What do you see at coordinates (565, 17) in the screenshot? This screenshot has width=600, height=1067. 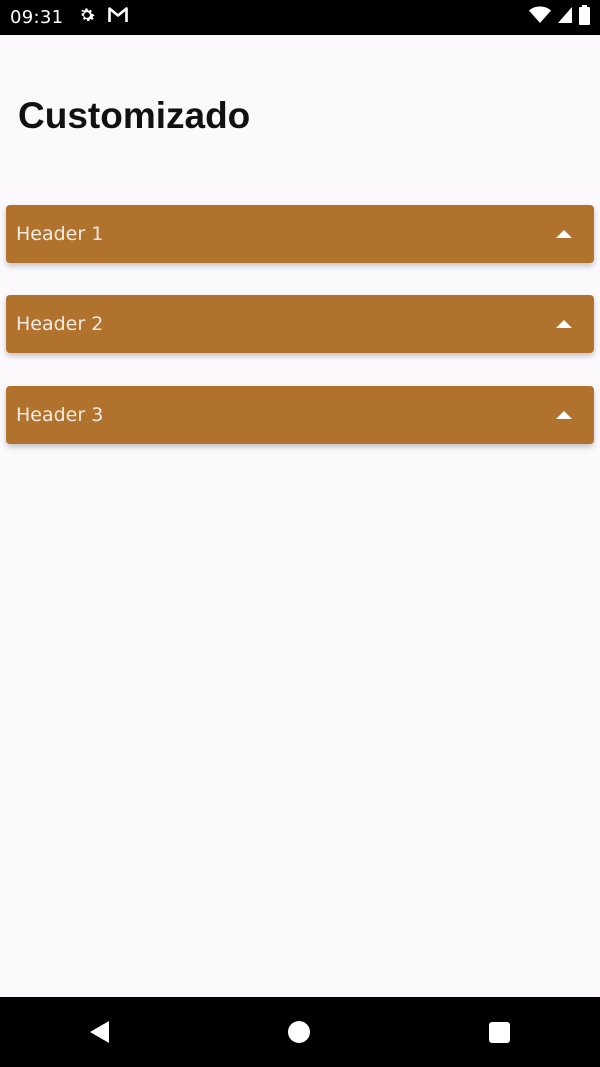 I see `signal-icon` at bounding box center [565, 17].